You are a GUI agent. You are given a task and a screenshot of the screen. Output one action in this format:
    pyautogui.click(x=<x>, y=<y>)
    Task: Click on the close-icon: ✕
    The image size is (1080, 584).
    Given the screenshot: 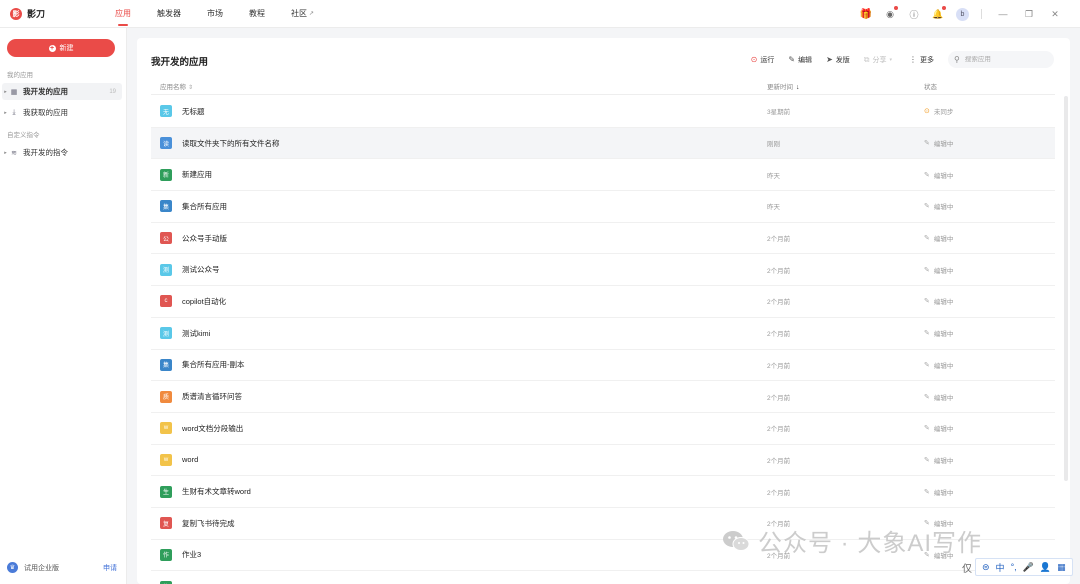 What is the action you would take?
    pyautogui.click(x=1055, y=14)
    